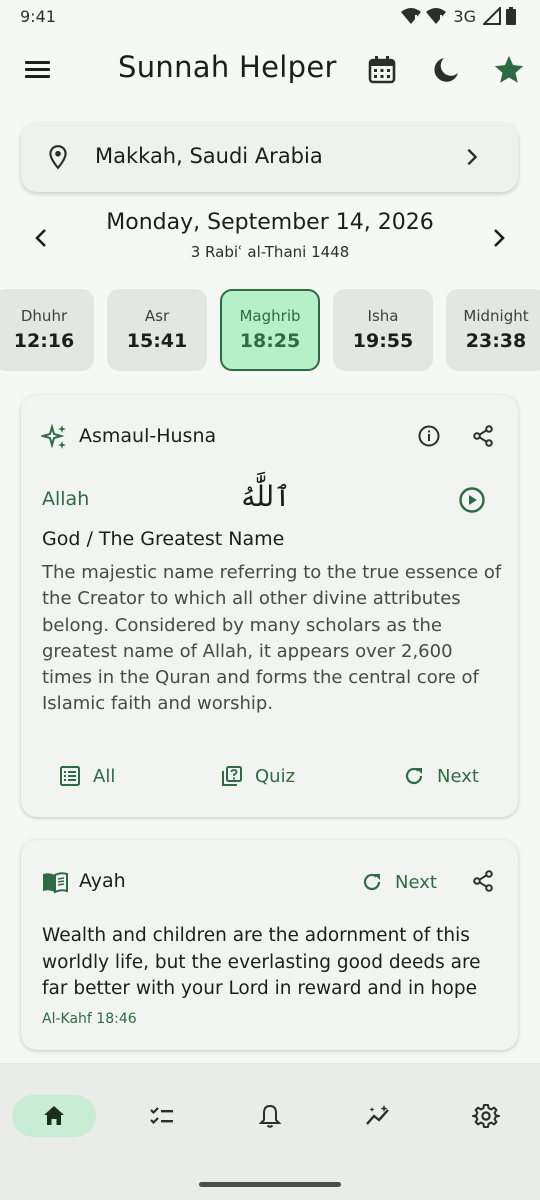 This screenshot has width=540, height=1200. I want to click on home-icon, so click(54, 1115).